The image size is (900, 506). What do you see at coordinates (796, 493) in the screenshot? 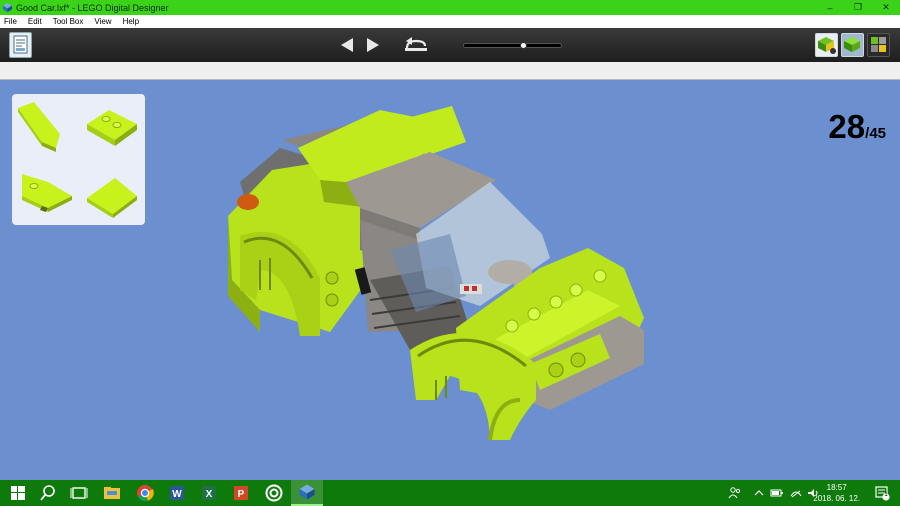
I see `network-icon` at bounding box center [796, 493].